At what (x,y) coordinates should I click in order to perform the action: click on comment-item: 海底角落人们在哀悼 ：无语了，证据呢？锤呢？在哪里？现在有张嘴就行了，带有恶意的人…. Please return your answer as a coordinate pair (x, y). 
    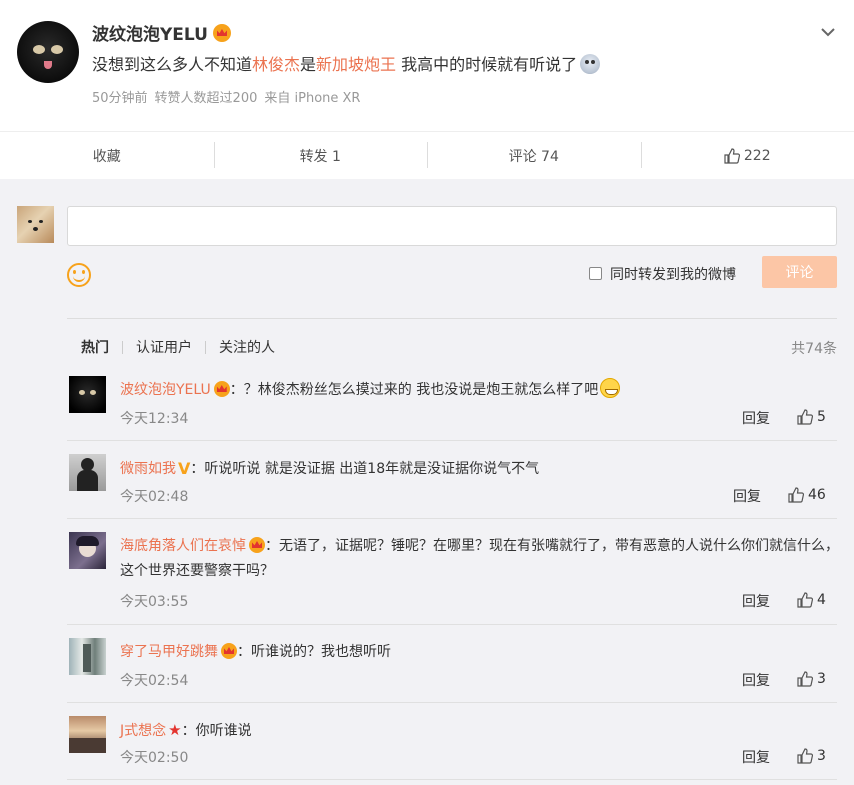
    Looking at the image, I should click on (453, 578).